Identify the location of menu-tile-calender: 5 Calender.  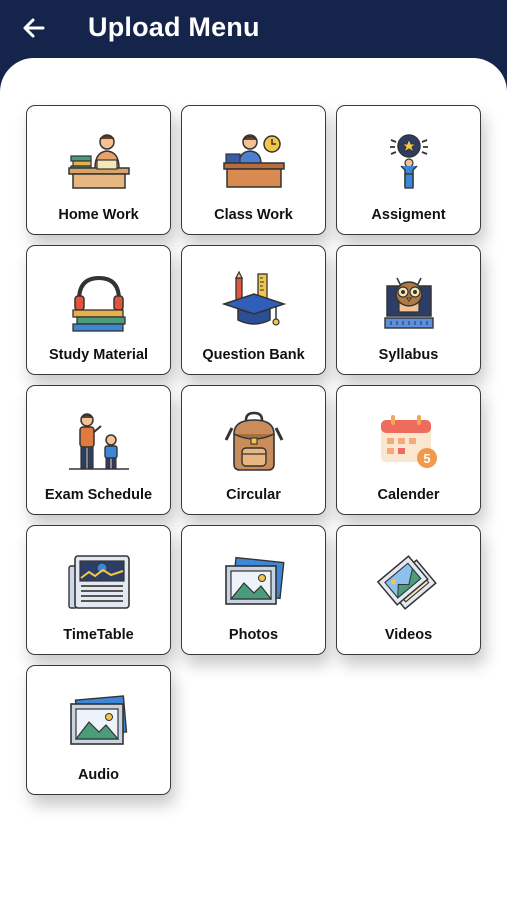
(408, 450).